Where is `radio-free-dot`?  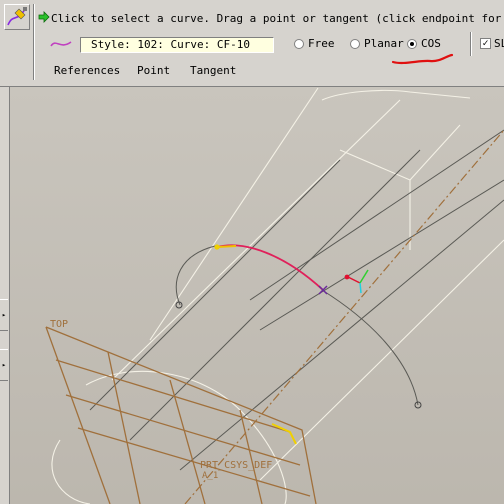 radio-free-dot is located at coordinates (299, 43).